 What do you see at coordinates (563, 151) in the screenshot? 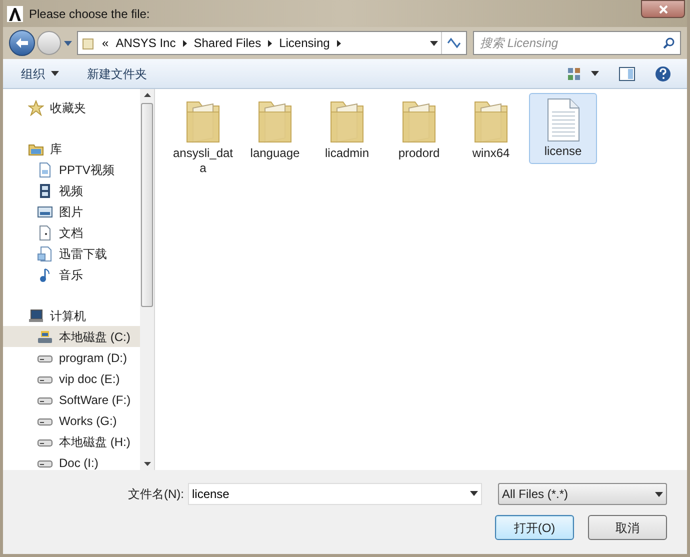
I see `file-name: license` at bounding box center [563, 151].